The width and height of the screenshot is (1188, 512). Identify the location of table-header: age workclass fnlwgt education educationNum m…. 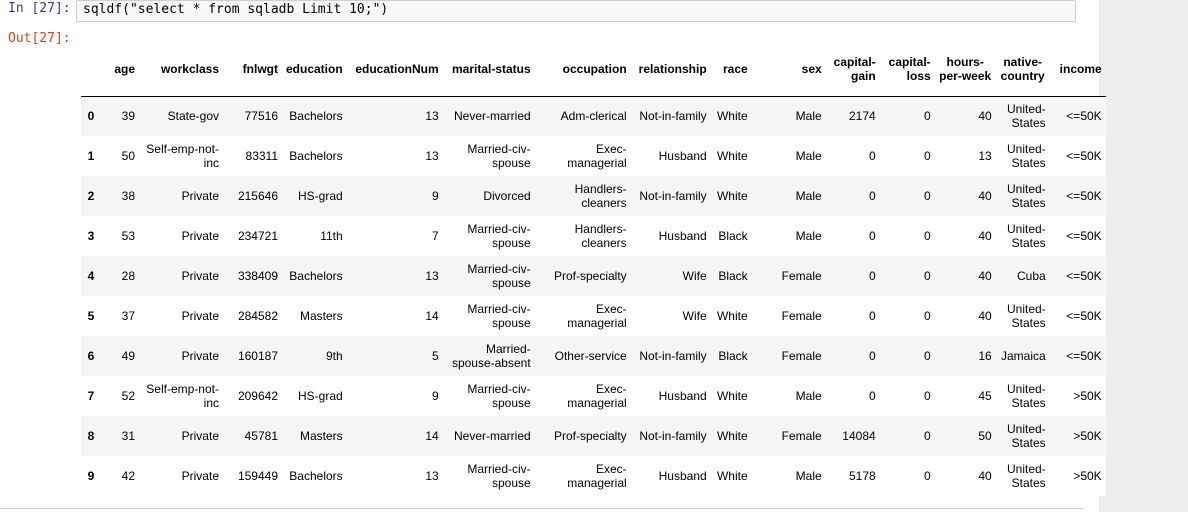
(593, 69).